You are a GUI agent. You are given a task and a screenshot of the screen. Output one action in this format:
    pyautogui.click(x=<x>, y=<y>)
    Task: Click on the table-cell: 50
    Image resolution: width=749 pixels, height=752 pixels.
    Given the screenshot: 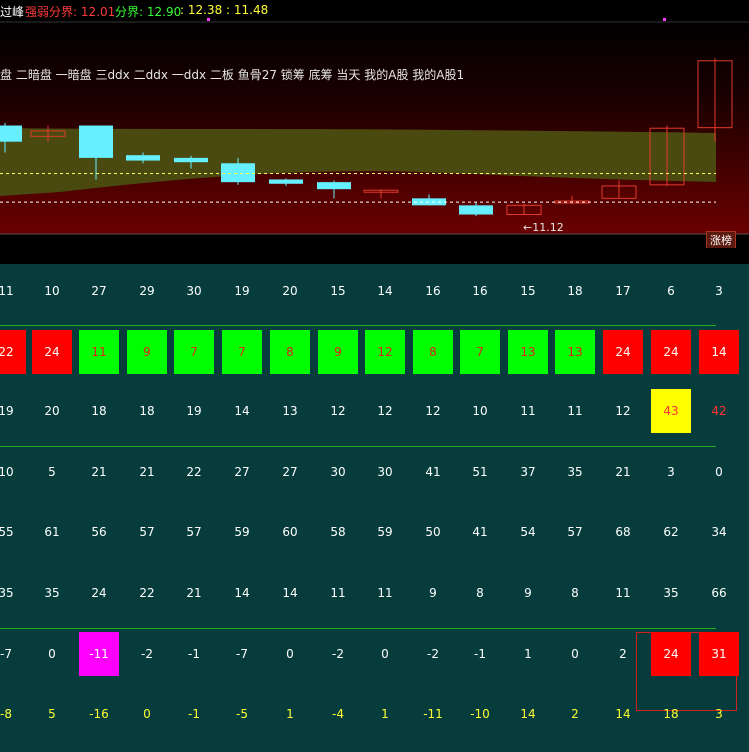 What is the action you would take?
    pyautogui.click(x=433, y=532)
    